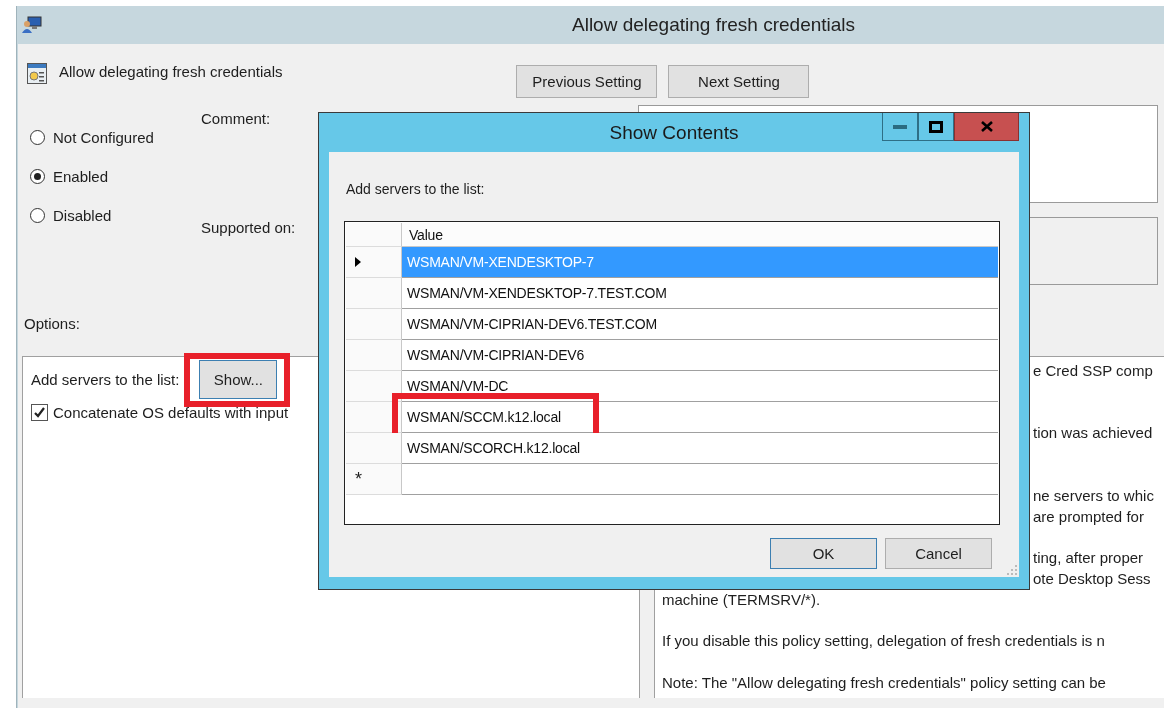  I want to click on policy-title: Allow delegating fresh credentials, so click(171, 71).